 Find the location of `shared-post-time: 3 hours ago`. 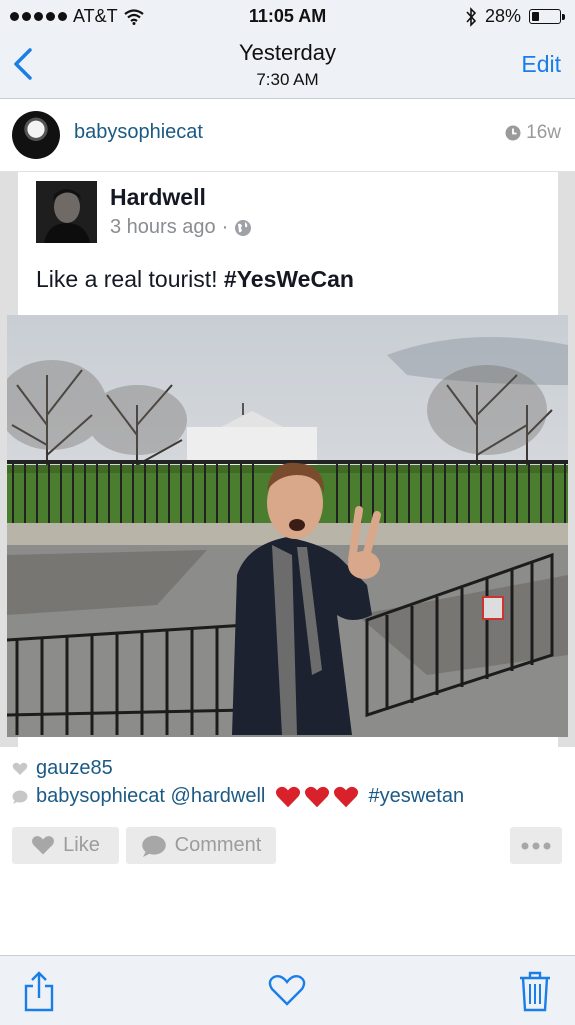

shared-post-time: 3 hours ago is located at coordinates (163, 227).